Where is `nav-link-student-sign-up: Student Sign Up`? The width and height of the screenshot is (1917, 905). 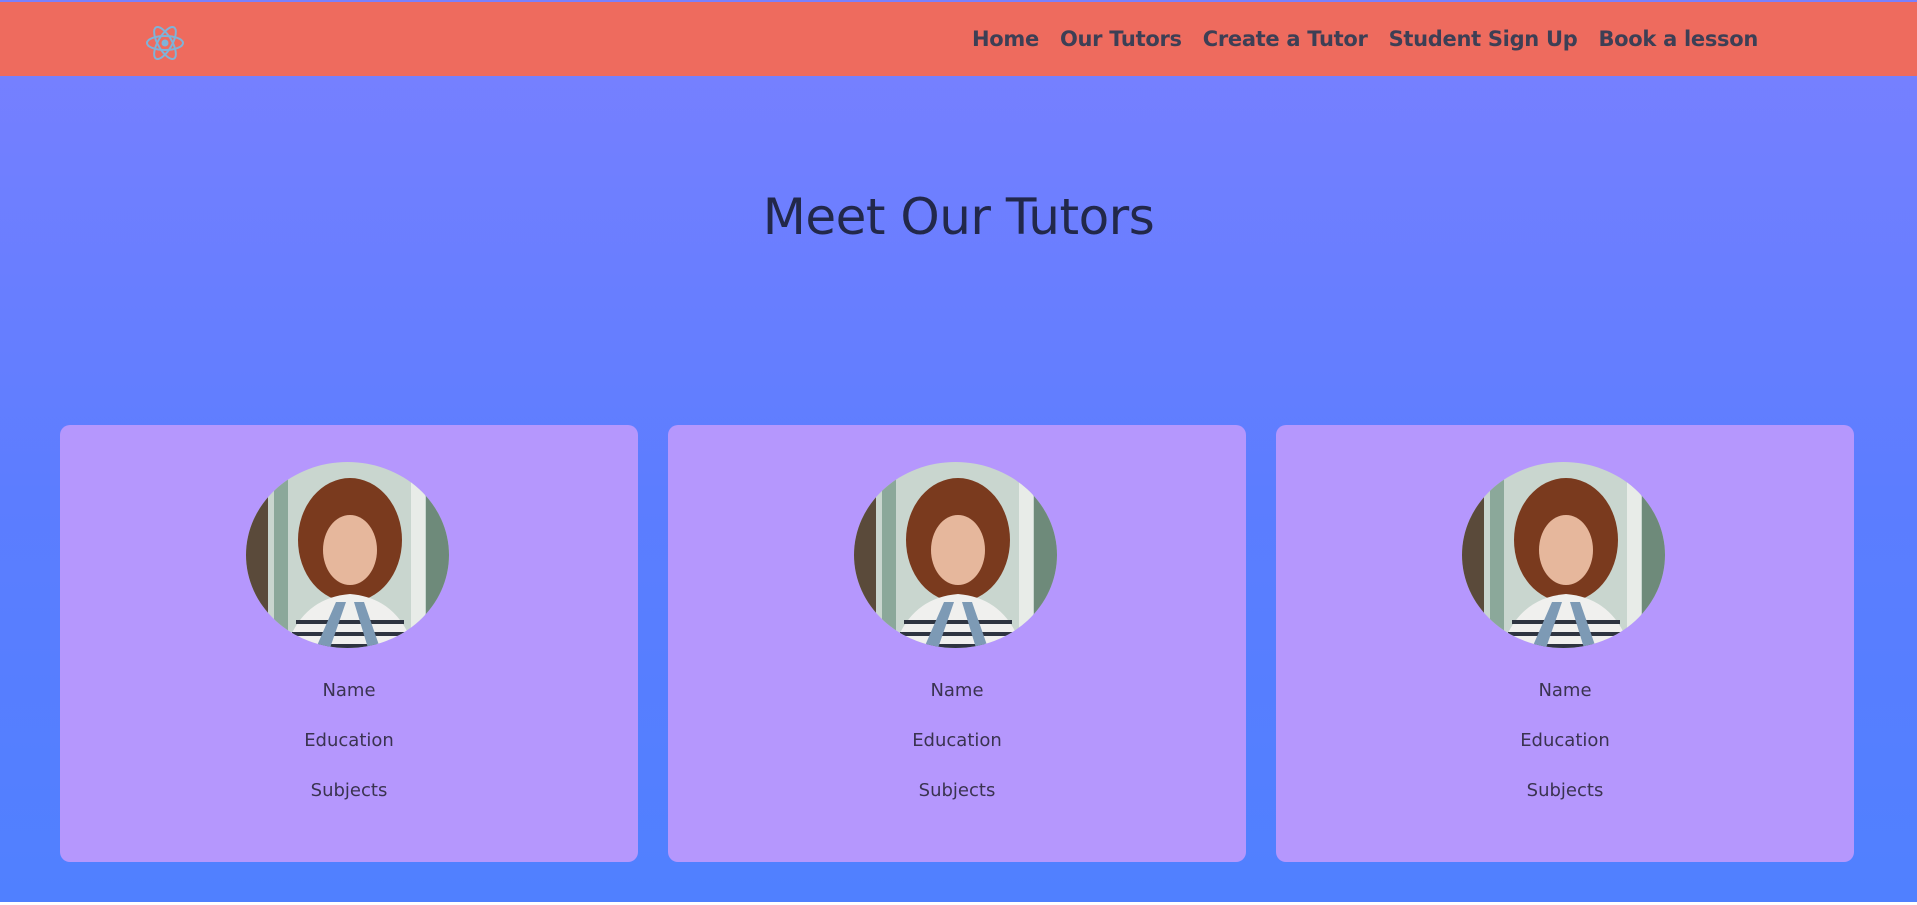
nav-link-student-sign-up: Student Sign Up is located at coordinates (1483, 39).